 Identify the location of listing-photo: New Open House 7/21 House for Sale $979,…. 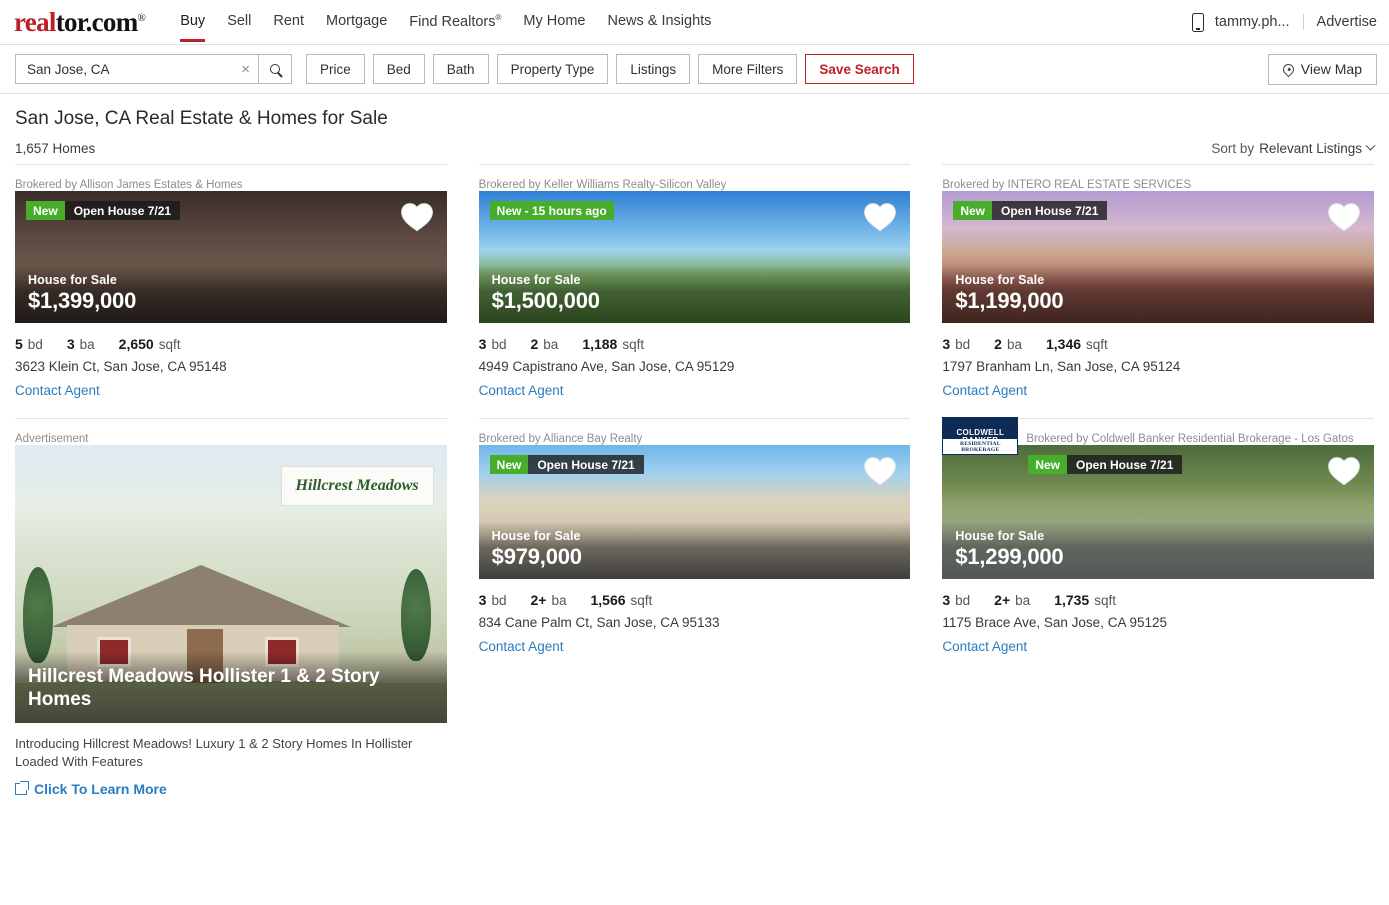
(694, 512).